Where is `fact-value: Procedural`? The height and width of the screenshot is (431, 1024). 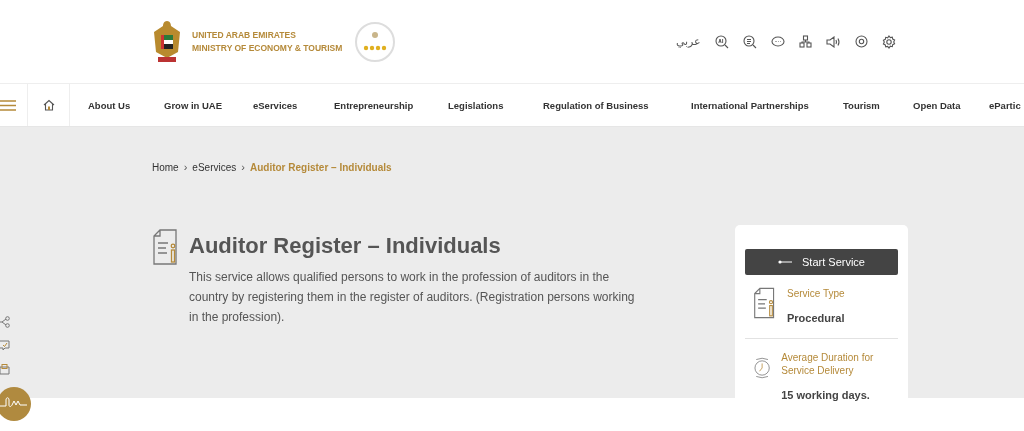 fact-value: Procedural is located at coordinates (816, 318).